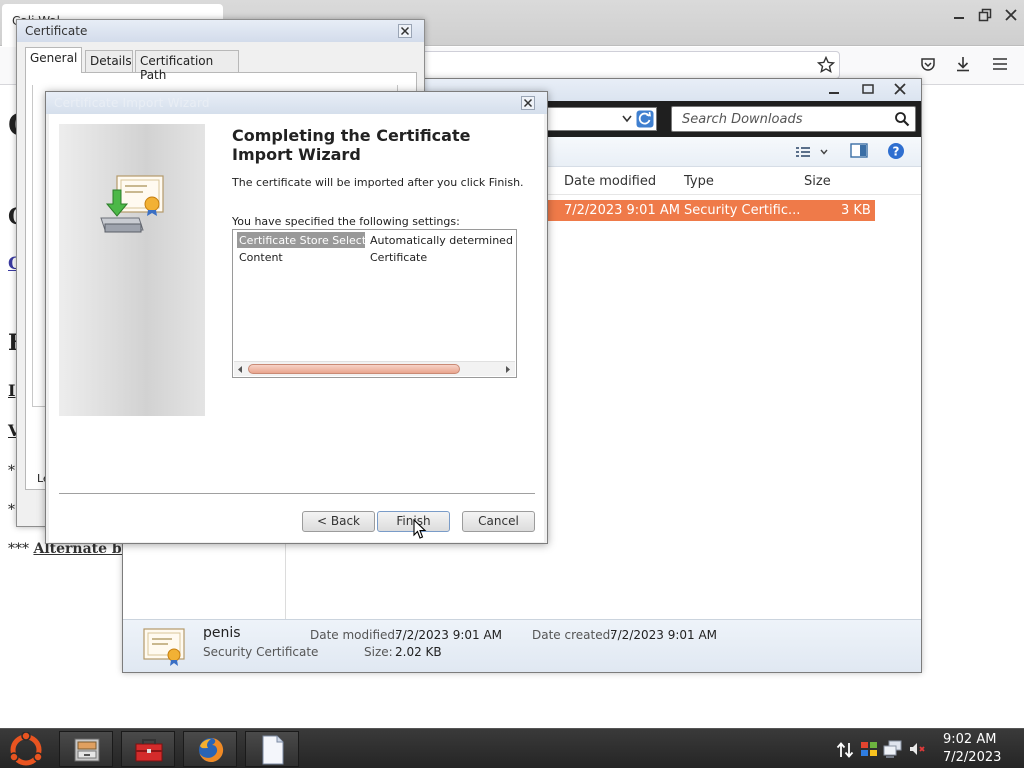 This screenshot has height=768, width=1024. What do you see at coordinates (21, 549) in the screenshot?
I see `footer-prefix: ***` at bounding box center [21, 549].